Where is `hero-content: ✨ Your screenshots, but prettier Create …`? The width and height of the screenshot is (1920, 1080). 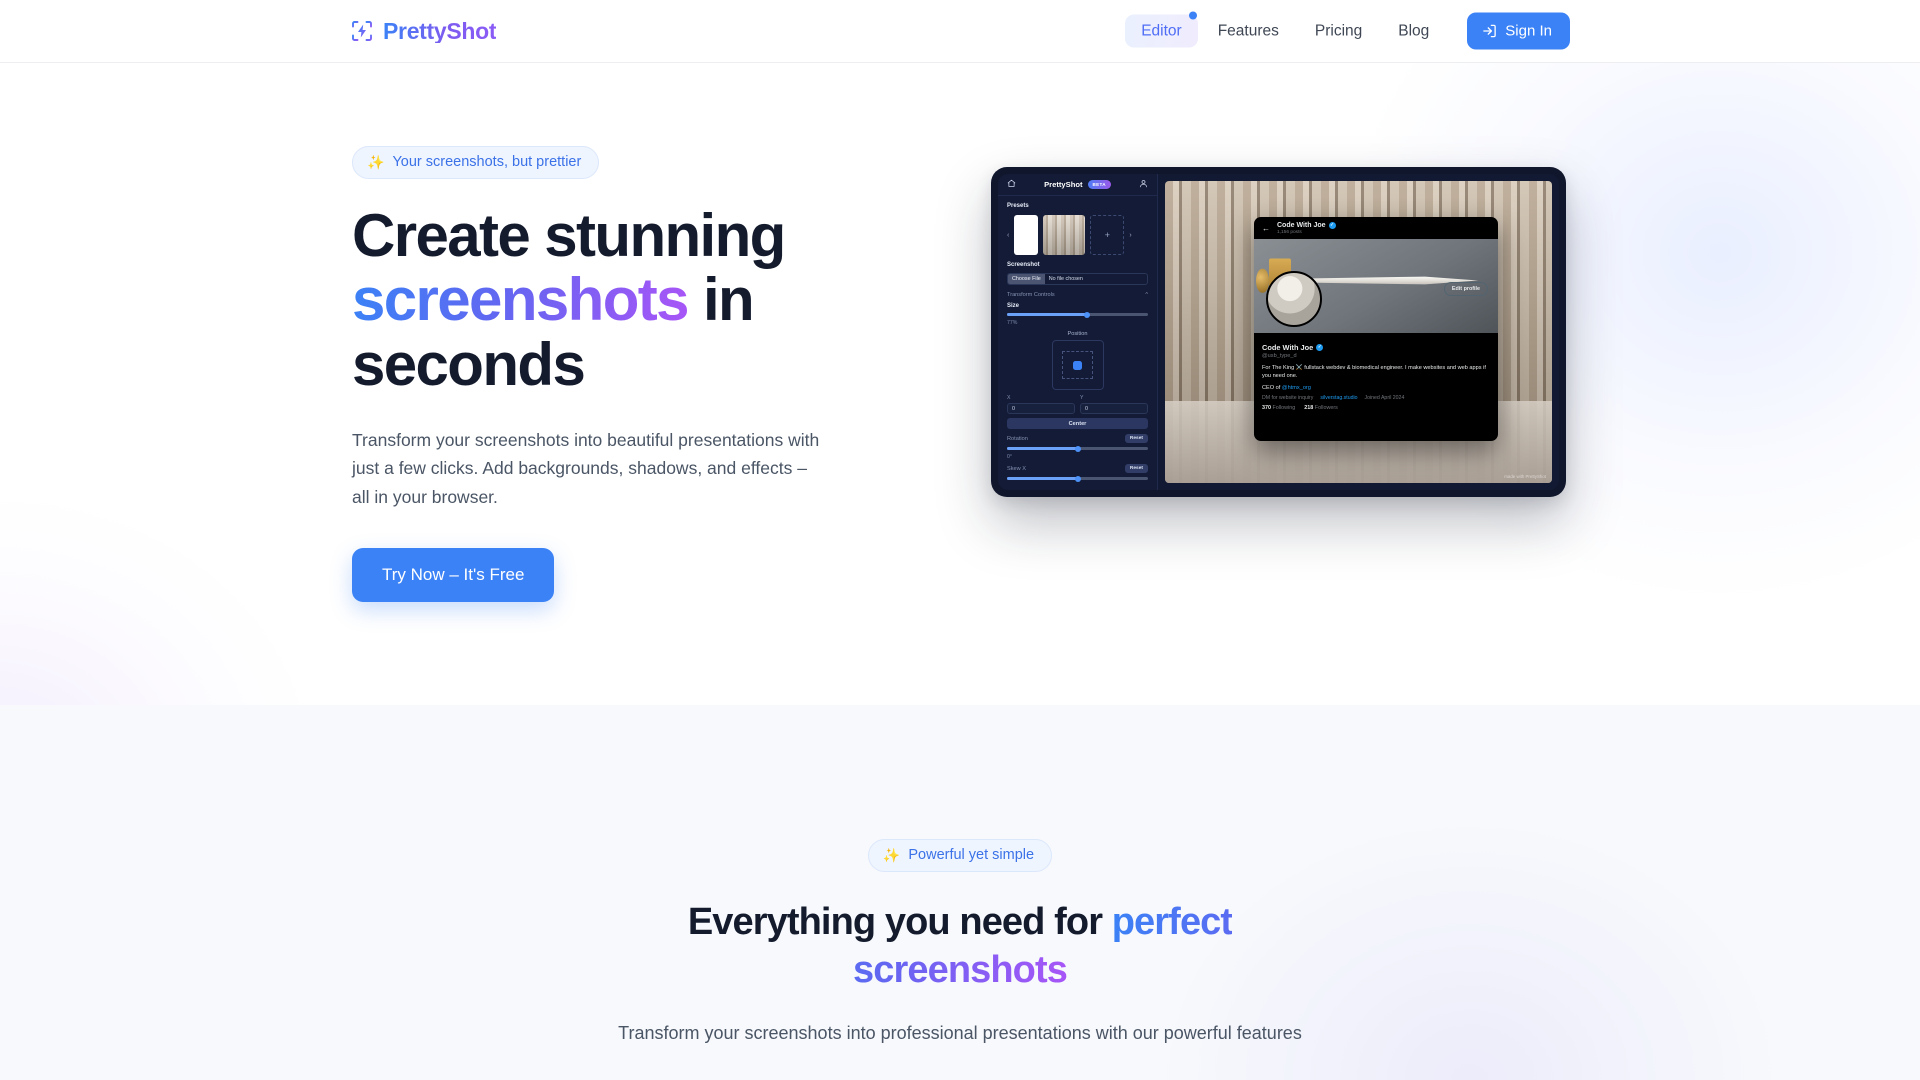 hero-content: ✨ Your screenshots, but prettier Create … is located at coordinates (652, 374).